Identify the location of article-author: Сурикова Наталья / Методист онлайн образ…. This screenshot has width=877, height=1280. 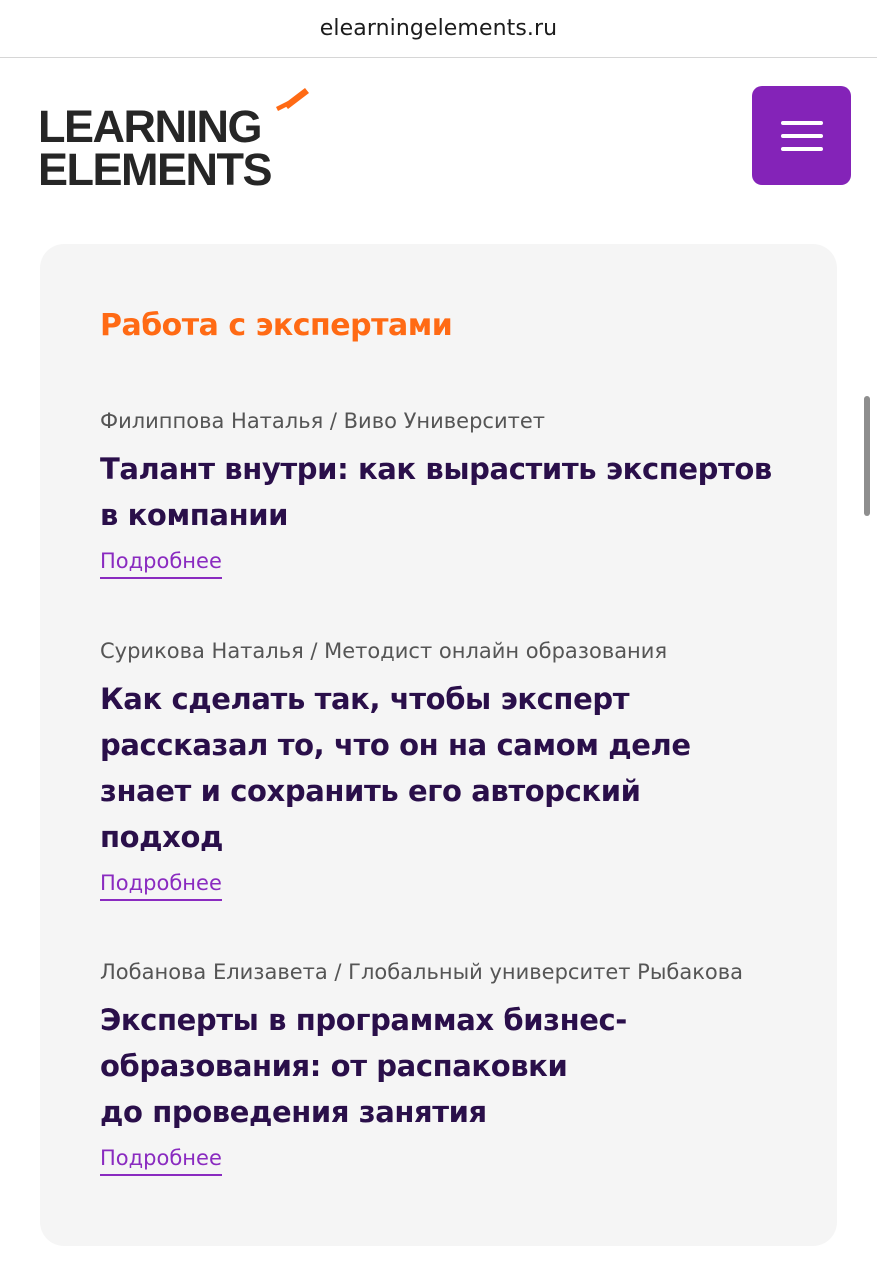
(384, 651).